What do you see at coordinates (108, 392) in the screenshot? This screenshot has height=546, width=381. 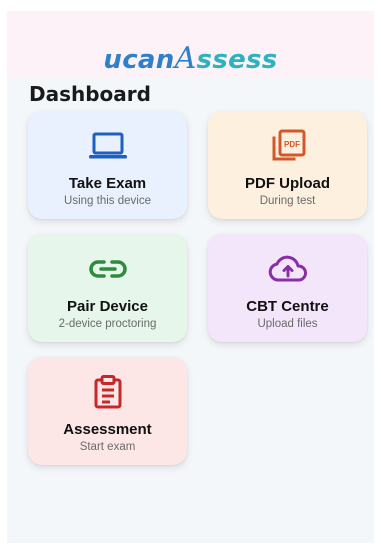 I see `clipboard-icon` at bounding box center [108, 392].